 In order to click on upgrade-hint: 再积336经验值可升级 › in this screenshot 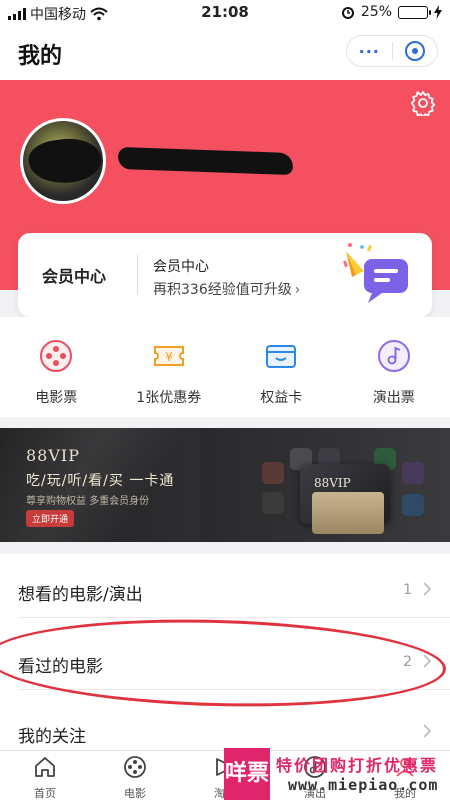, I will do `click(226, 289)`.